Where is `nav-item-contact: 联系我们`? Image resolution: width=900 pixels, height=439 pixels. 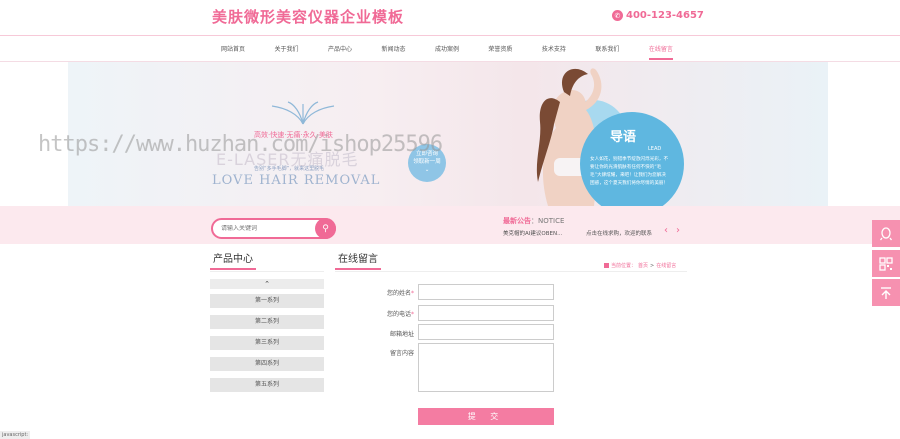 nav-item-contact: 联系我们 is located at coordinates (607, 49).